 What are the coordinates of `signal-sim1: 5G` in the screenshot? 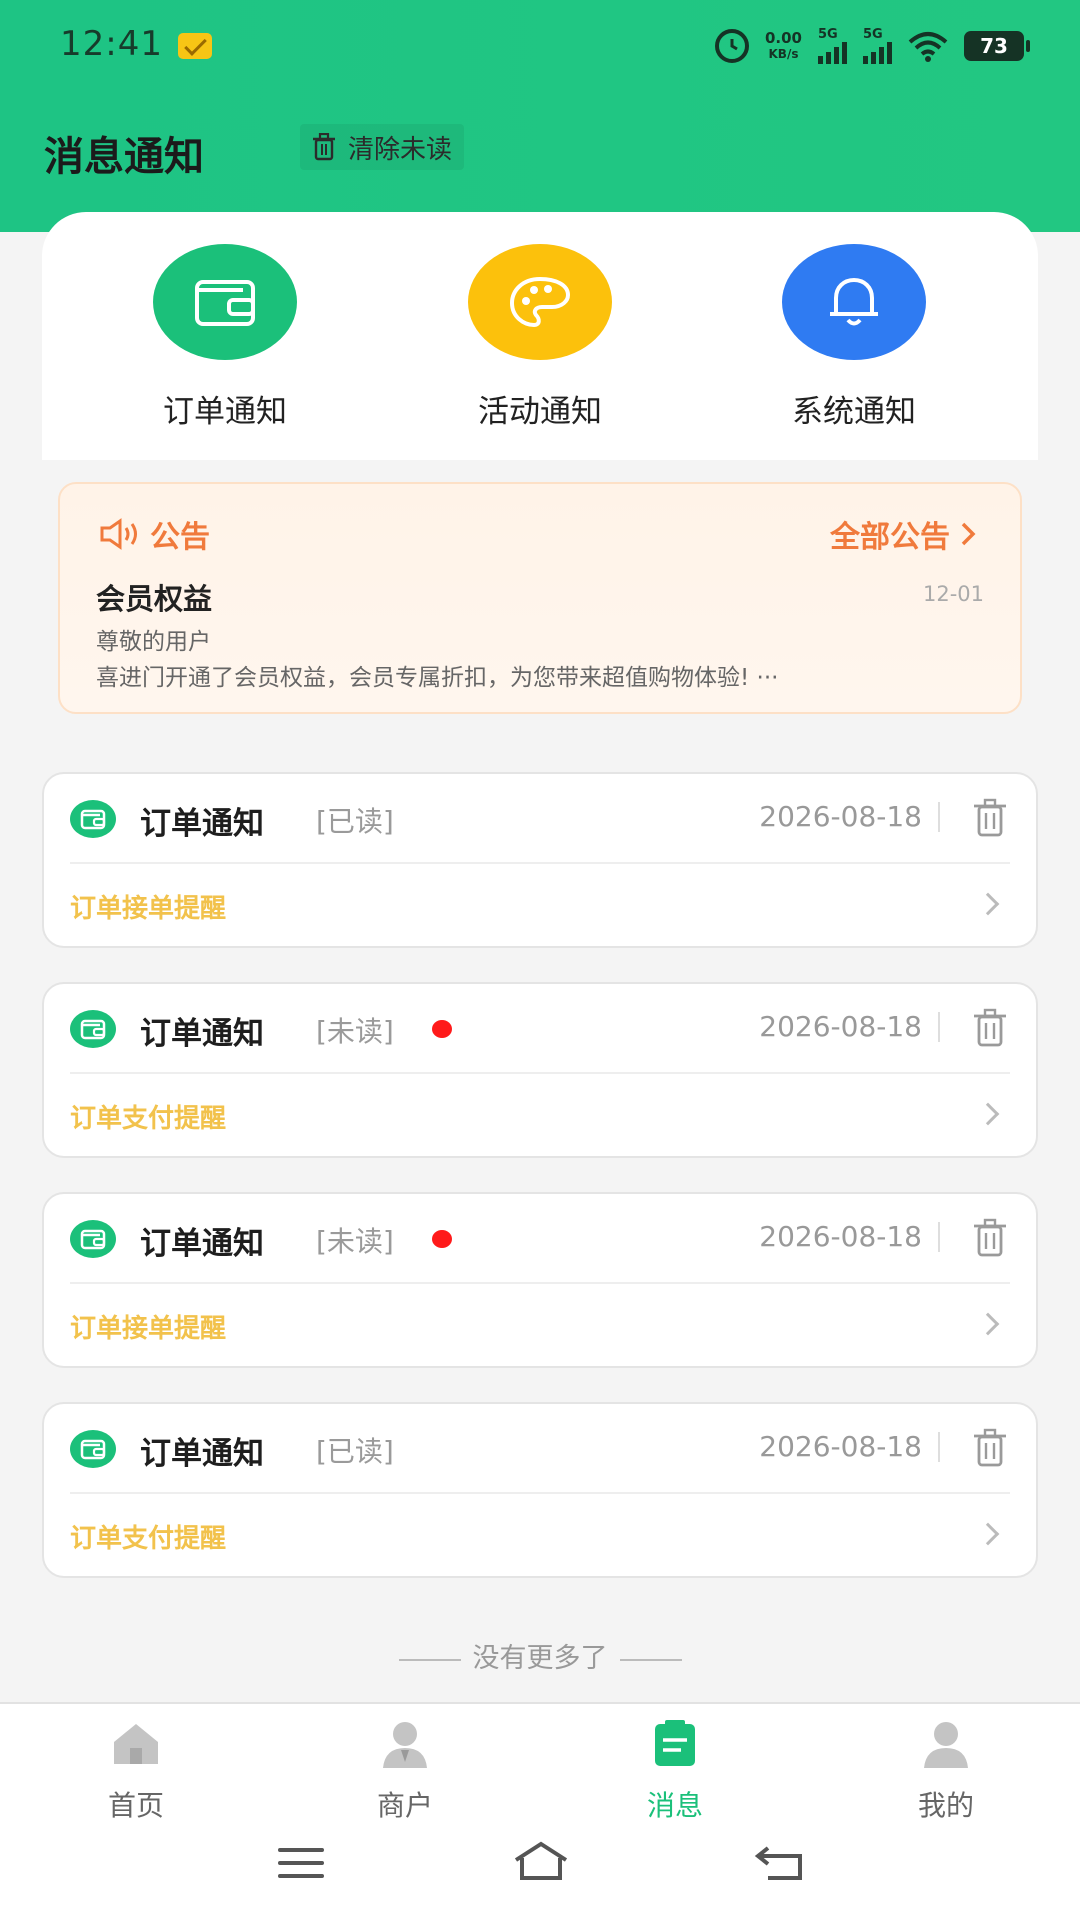 It's located at (832, 46).